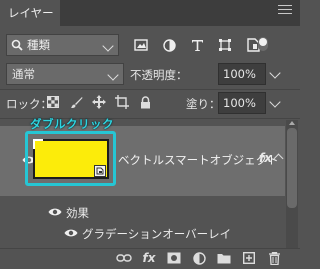 Image resolution: width=320 pixels, height=269 pixels. I want to click on fx-icon: fx, so click(149, 258).